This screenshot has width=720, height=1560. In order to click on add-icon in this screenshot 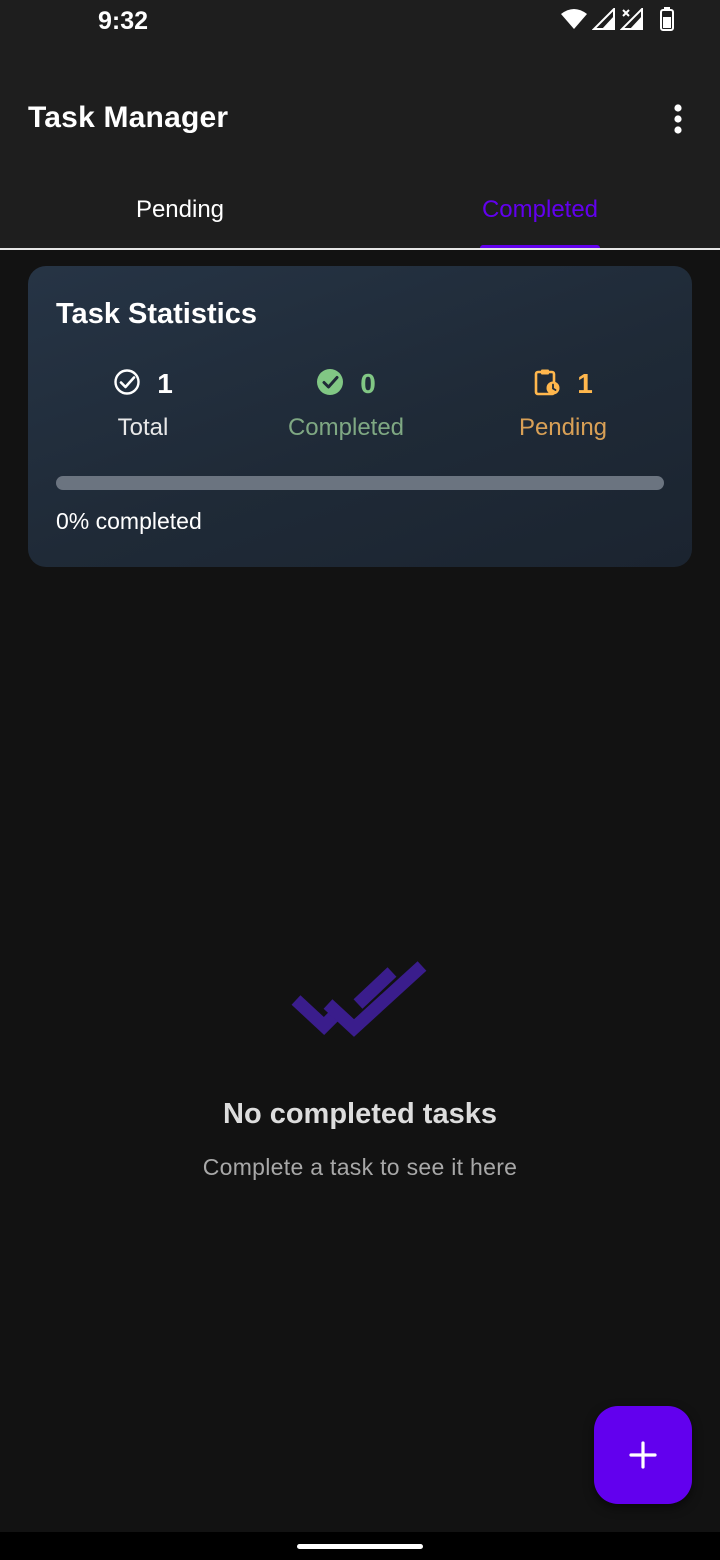, I will do `click(643, 1455)`.